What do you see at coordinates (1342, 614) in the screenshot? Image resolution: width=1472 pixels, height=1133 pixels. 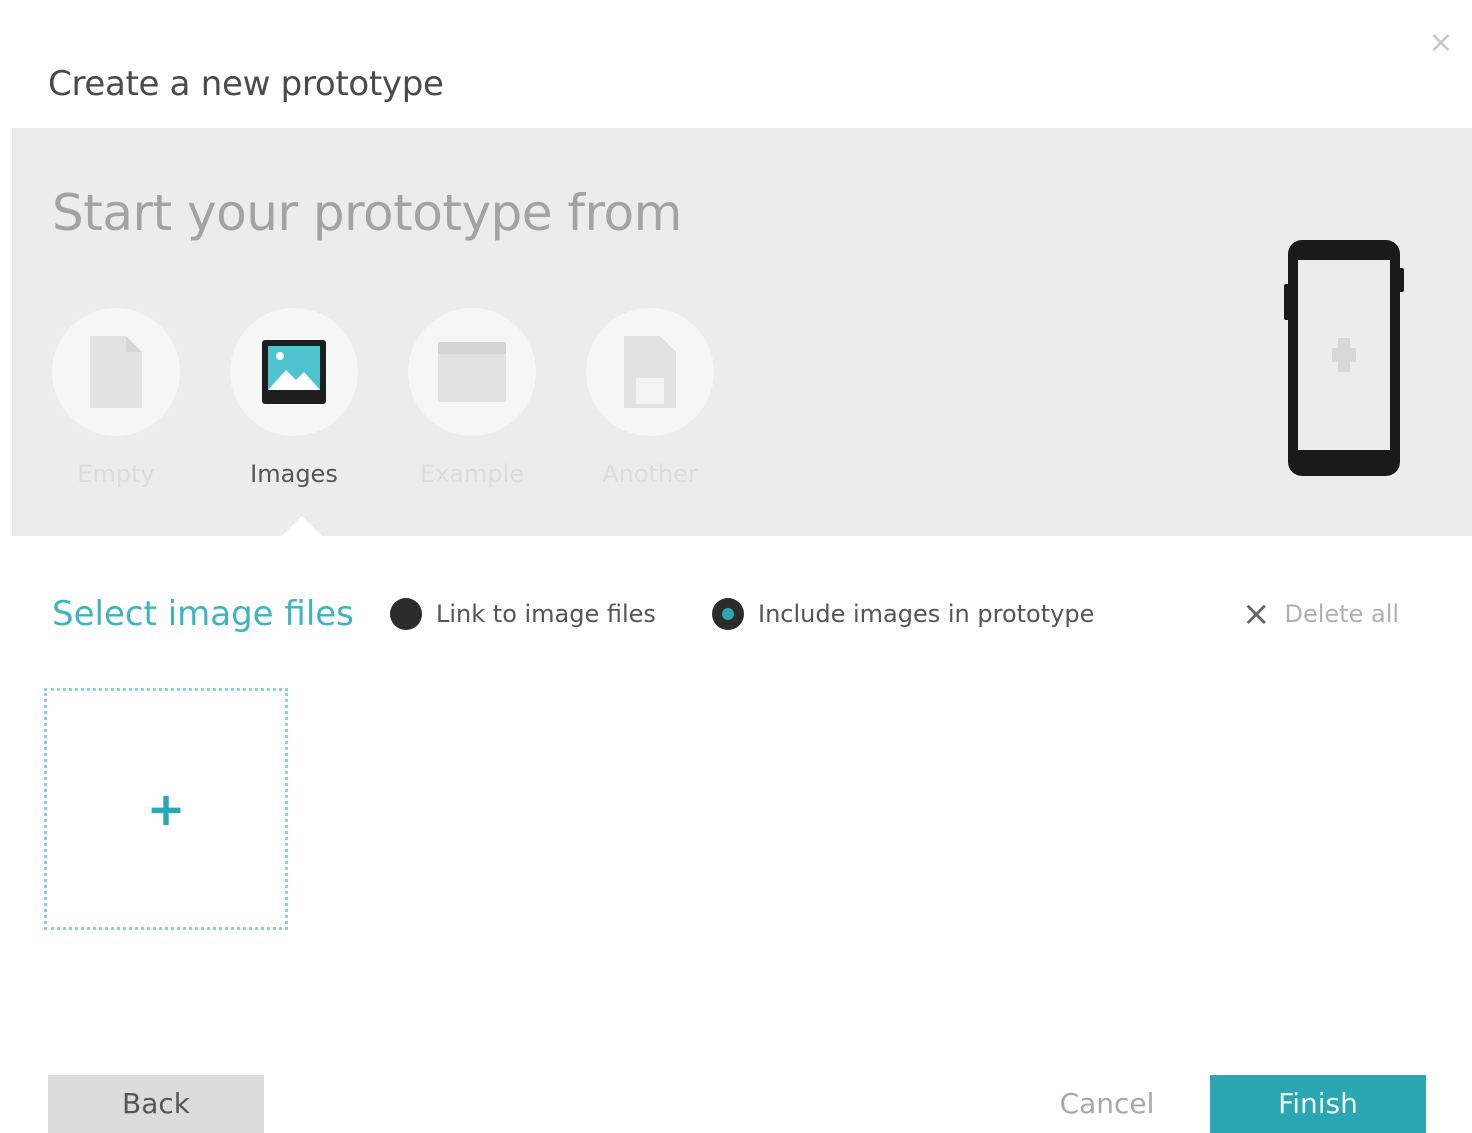 I see `delete-all-label: Delete all` at bounding box center [1342, 614].